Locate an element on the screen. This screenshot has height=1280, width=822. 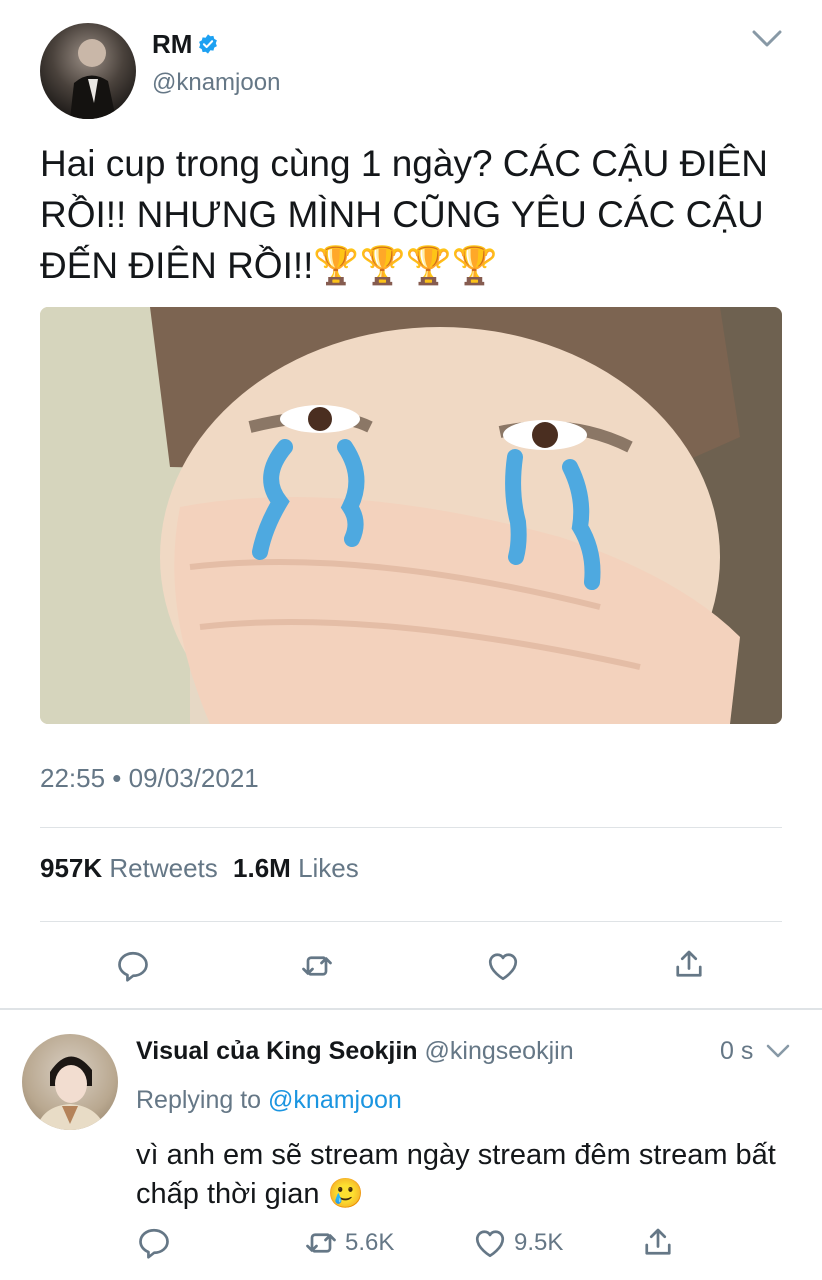
reply-author-name: Visual của King Seokjin is located at coordinates (277, 1051).